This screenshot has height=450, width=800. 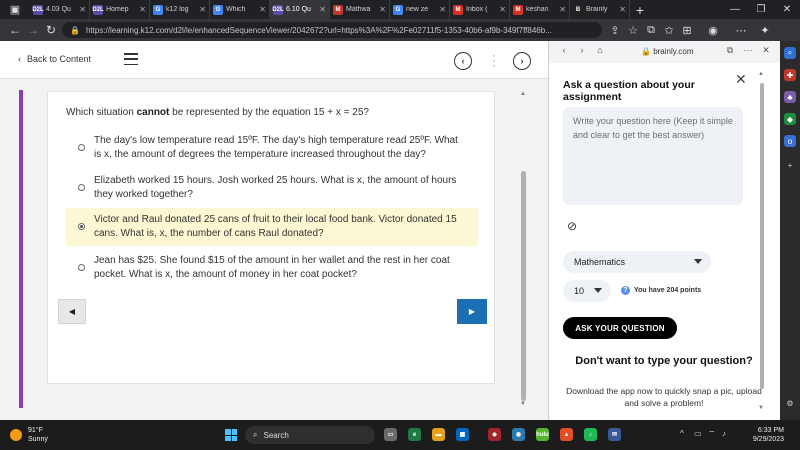 What do you see at coordinates (600, 50) in the screenshot?
I see `side-home-icon: ⌂` at bounding box center [600, 50].